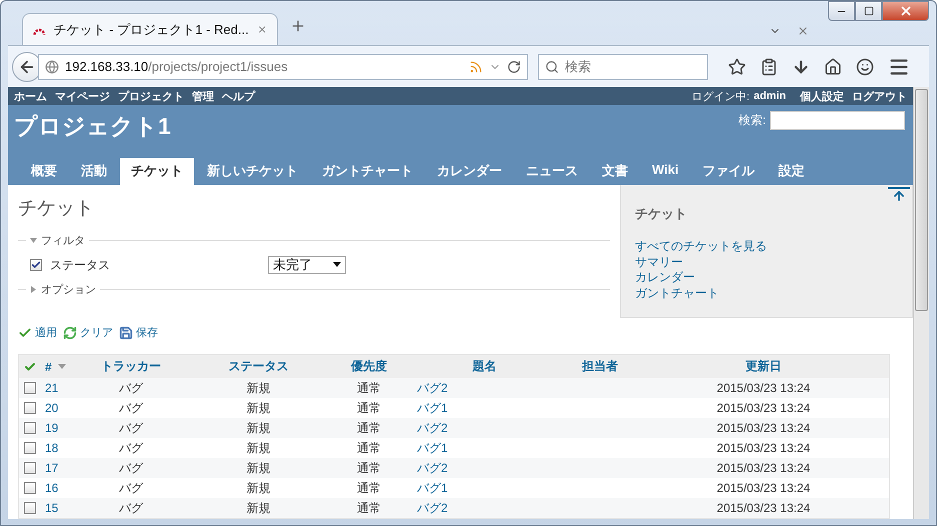  I want to click on column-header: #, so click(58, 367).